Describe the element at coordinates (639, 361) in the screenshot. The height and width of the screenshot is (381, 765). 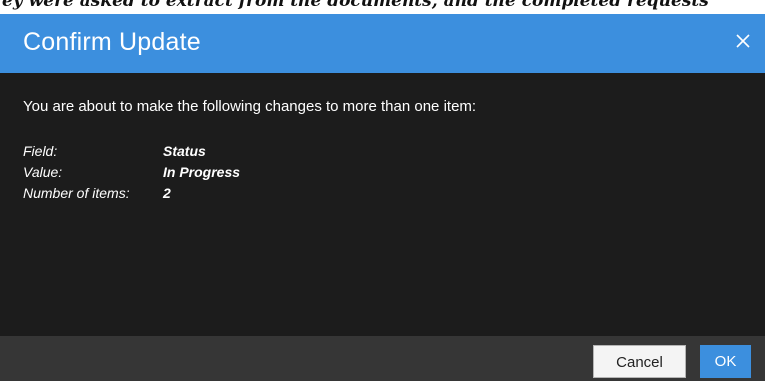
I see `cancel-button: Cancel` at that location.